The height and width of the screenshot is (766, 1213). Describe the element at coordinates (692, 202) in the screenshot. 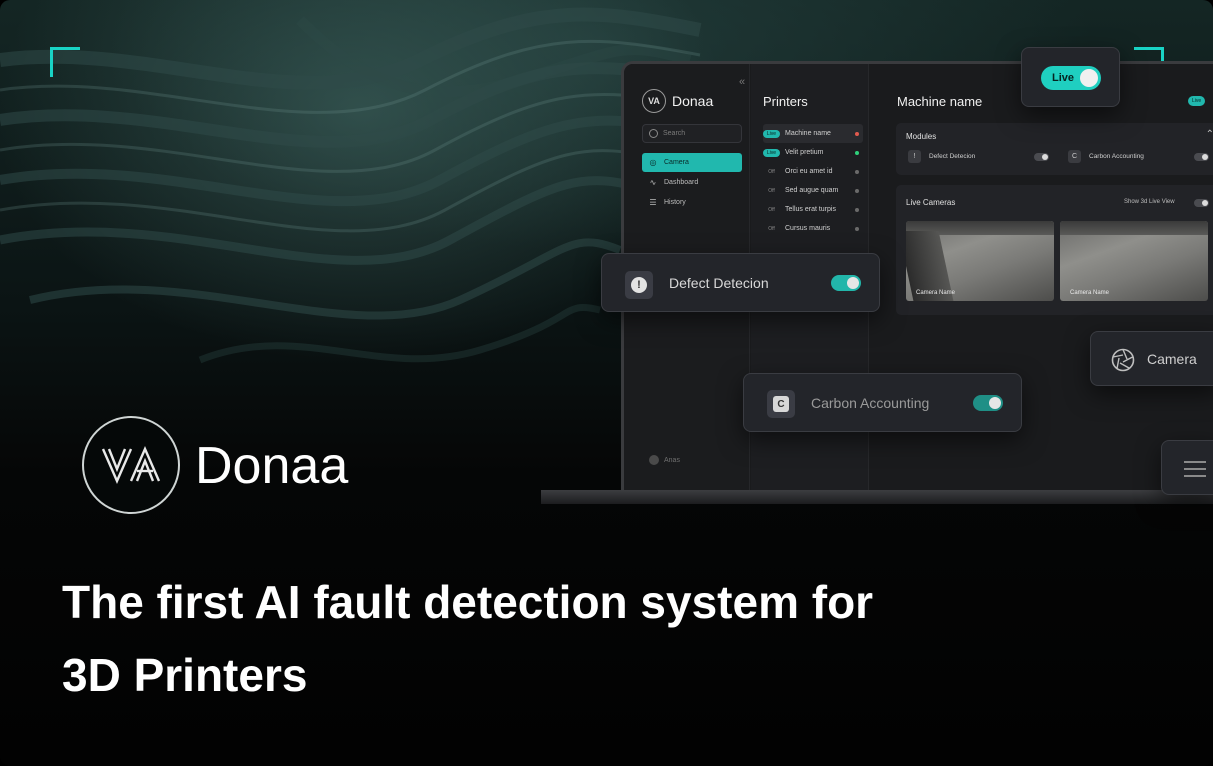

I see `sidebar-item-history: ☰ History` at that location.